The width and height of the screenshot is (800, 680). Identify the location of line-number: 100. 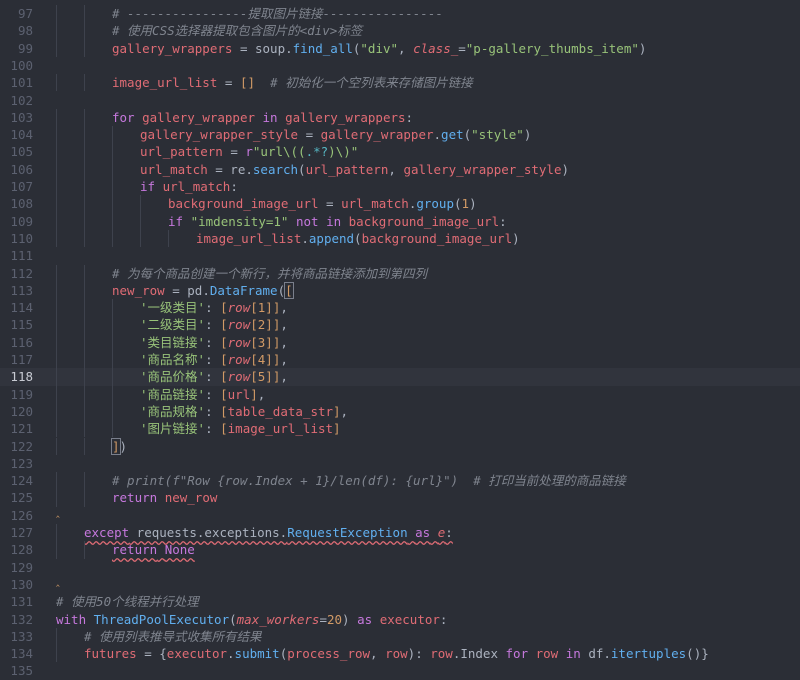
(21, 65).